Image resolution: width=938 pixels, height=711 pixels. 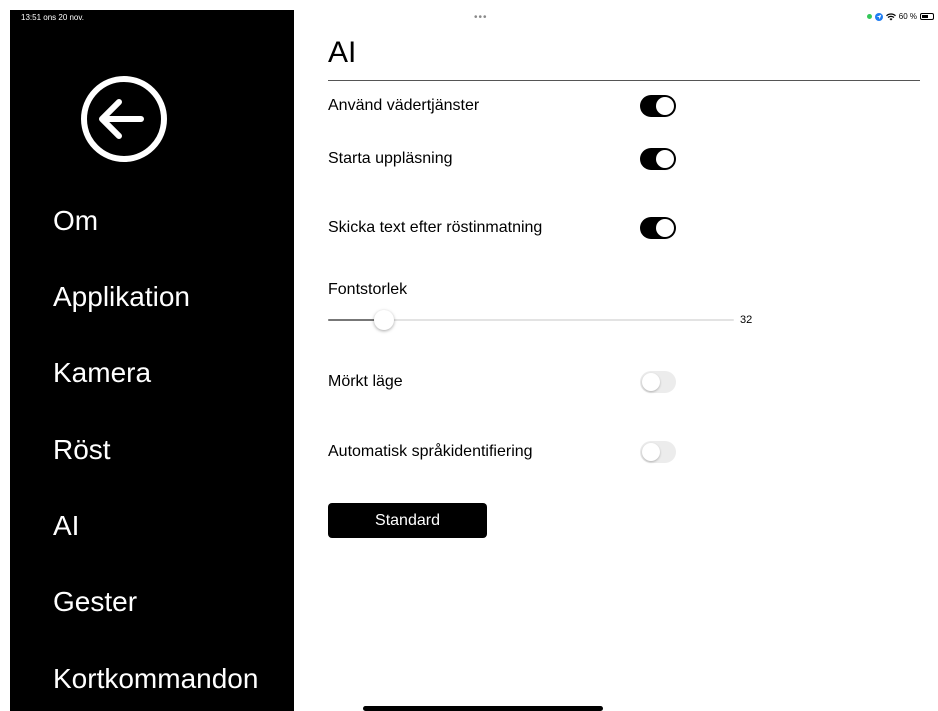 What do you see at coordinates (746, 320) in the screenshot?
I see `font-size-value: 32` at bounding box center [746, 320].